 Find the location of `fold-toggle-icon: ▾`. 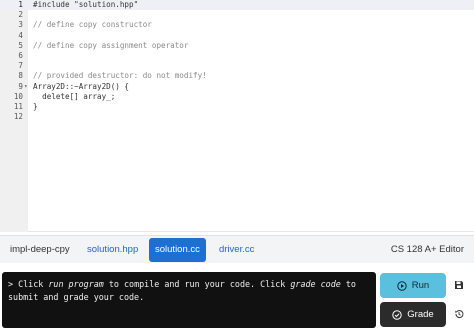

fold-toggle-icon: ▾ is located at coordinates (27, 87).